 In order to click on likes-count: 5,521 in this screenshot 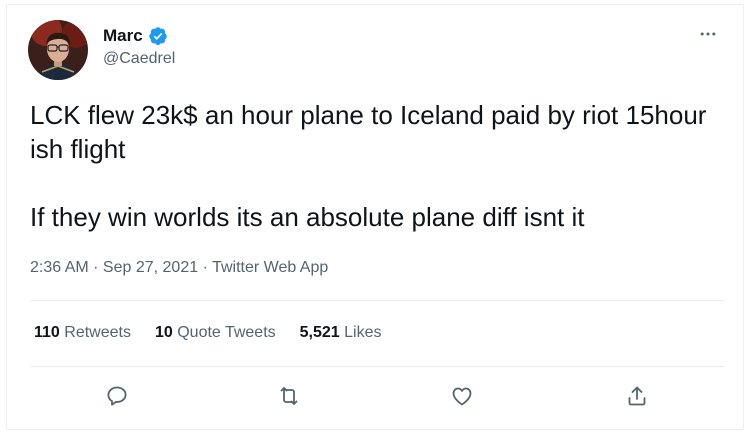, I will do `click(319, 332)`.